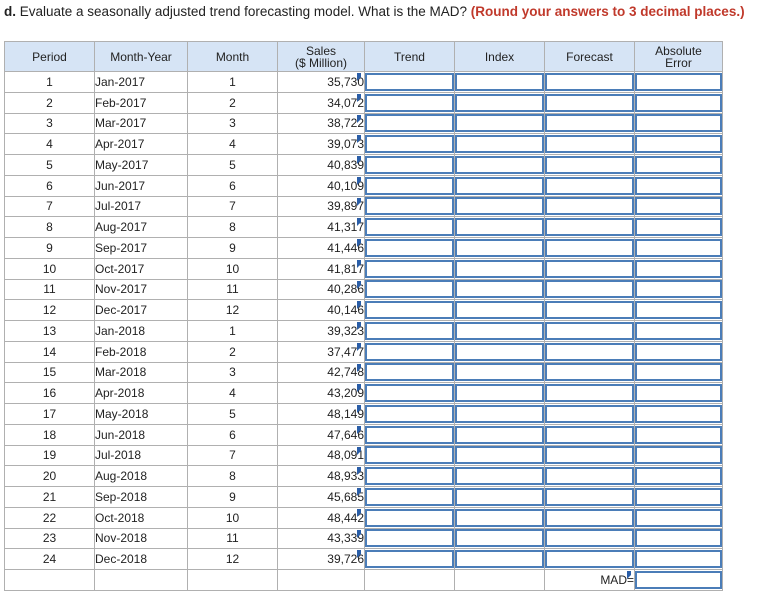  I want to click on forecast-cell, so click(589, 82).